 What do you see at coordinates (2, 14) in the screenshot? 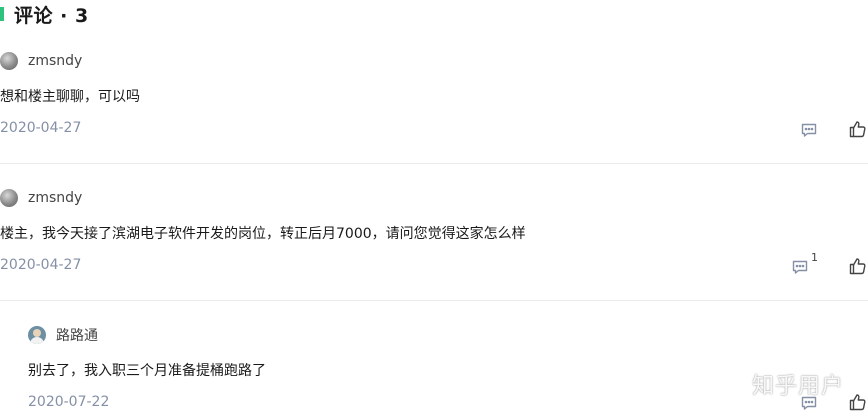
I see `section-accent-bar` at bounding box center [2, 14].